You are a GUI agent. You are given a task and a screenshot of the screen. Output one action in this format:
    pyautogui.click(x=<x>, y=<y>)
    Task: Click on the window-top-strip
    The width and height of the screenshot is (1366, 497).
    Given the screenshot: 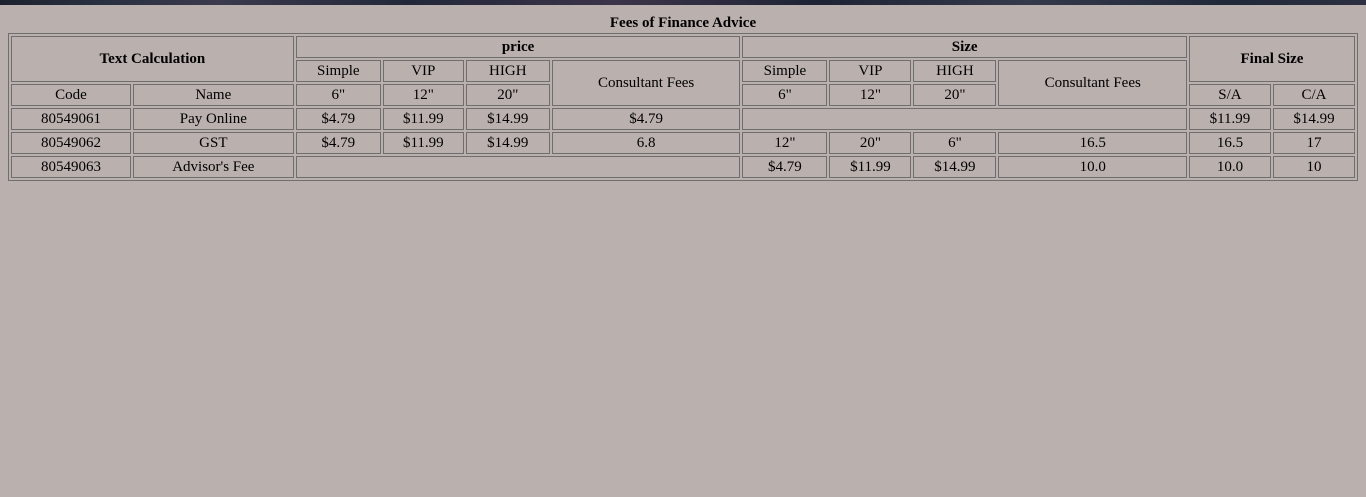 What is the action you would take?
    pyautogui.click(x=683, y=2)
    